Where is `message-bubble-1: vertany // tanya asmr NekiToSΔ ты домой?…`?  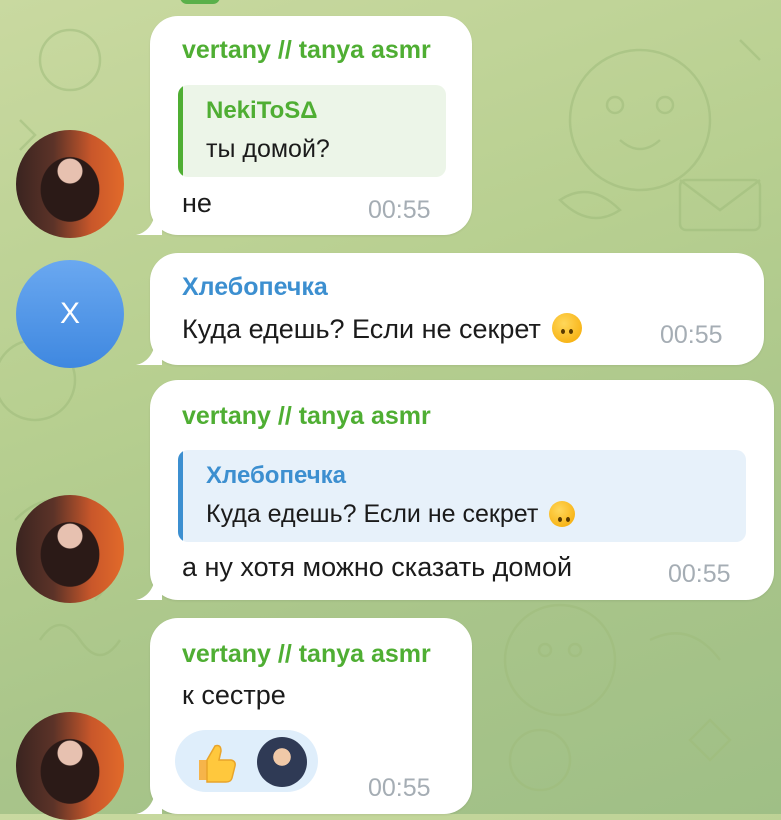 message-bubble-1: vertany // tanya asmr NekiToSΔ ты домой?… is located at coordinates (304, 125).